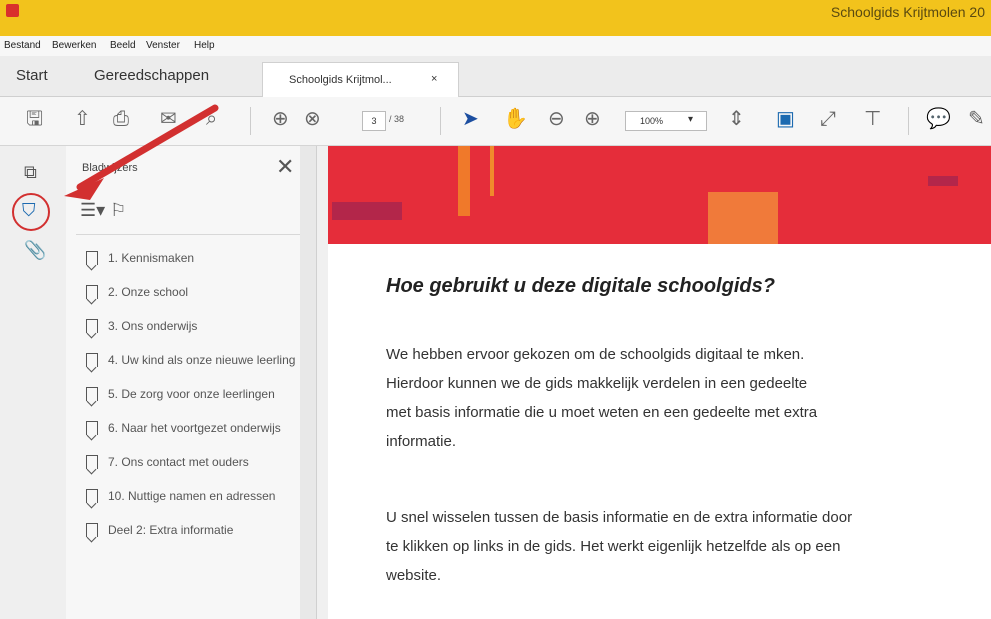 Image resolution: width=991 pixels, height=619 pixels. Describe the element at coordinates (374, 121) in the screenshot. I see `page-number-input: 3` at that location.